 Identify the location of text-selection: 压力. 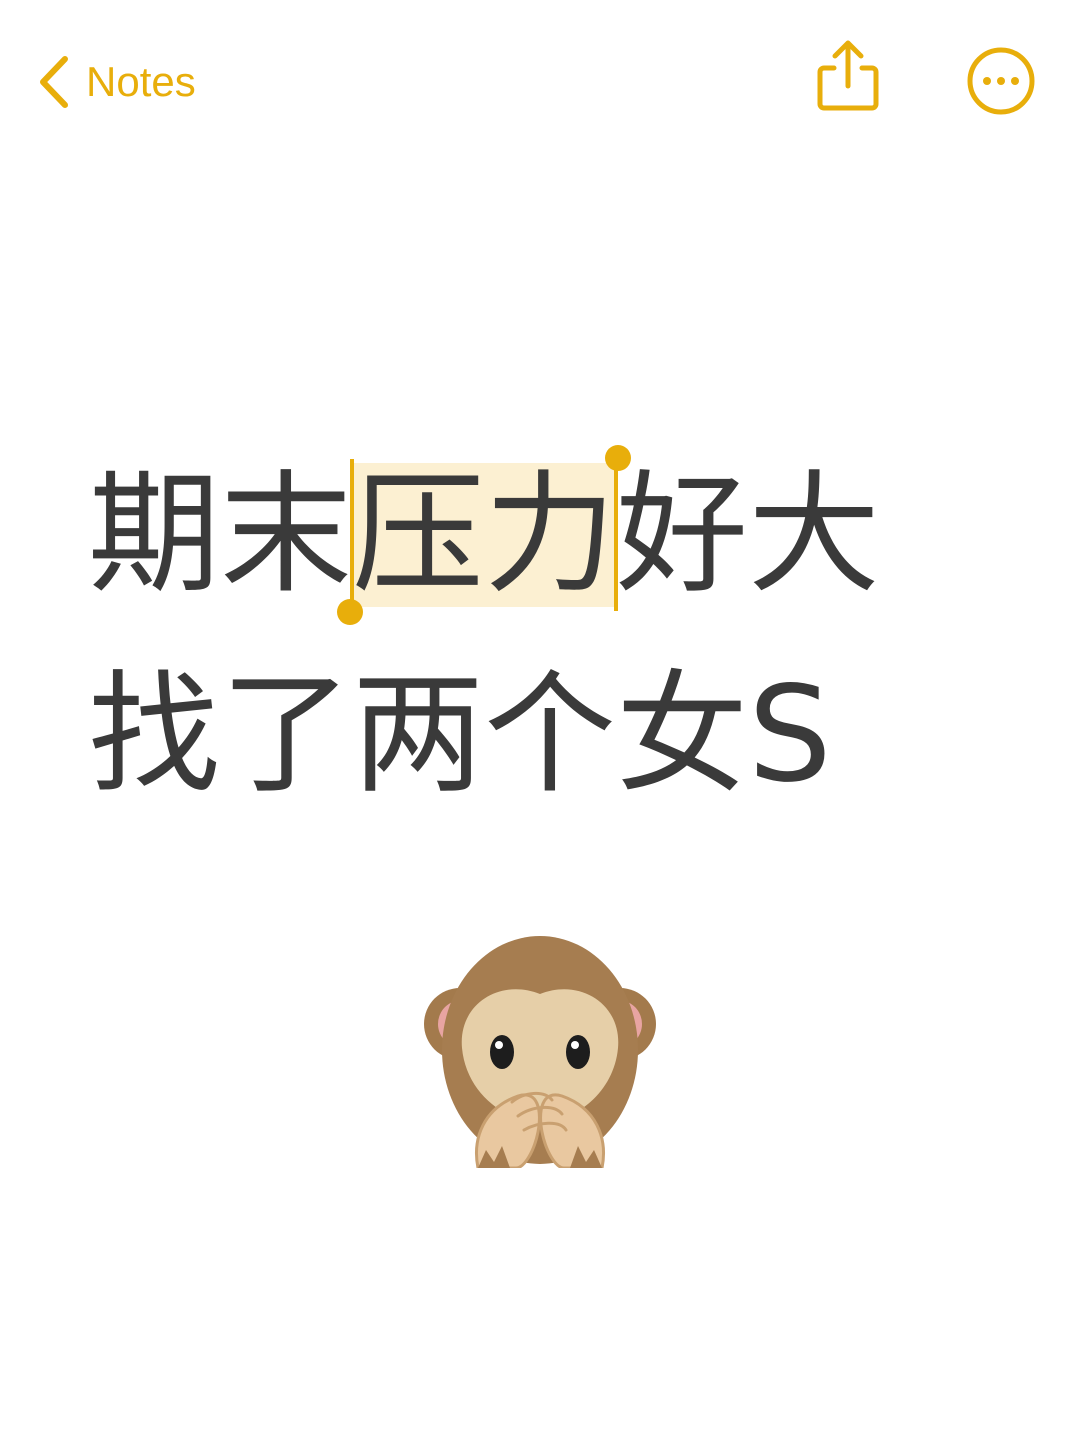
(484, 535).